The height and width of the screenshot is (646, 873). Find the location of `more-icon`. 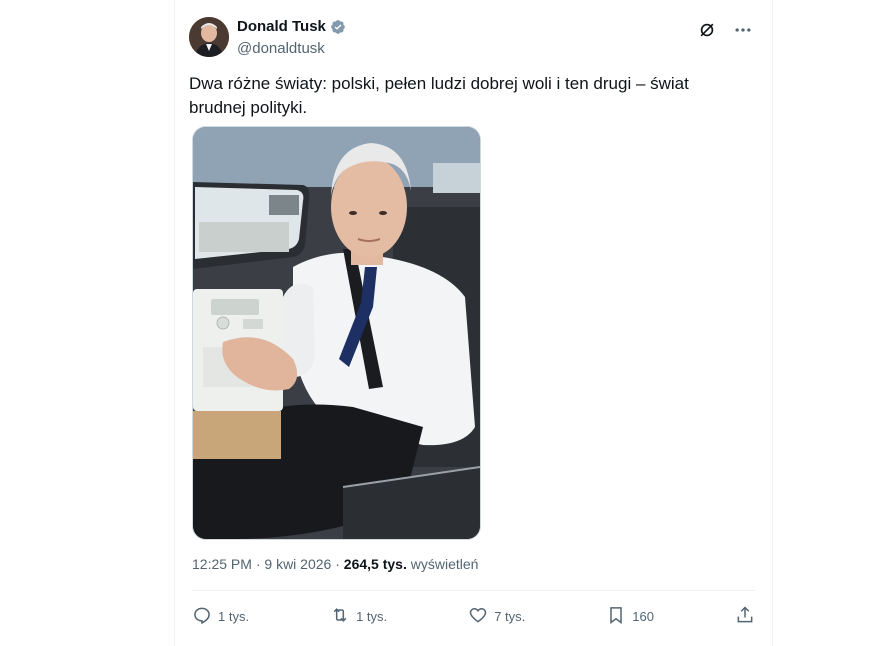

more-icon is located at coordinates (743, 30).